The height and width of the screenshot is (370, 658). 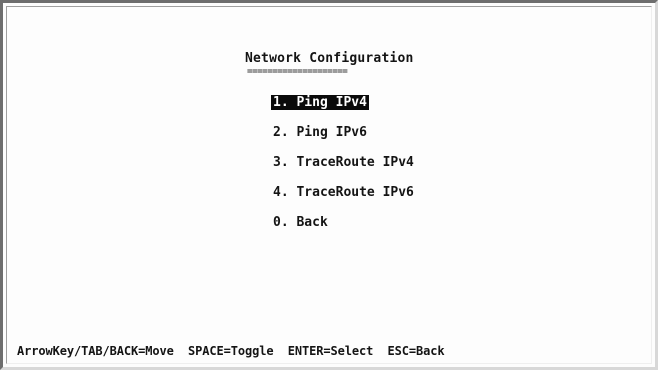 What do you see at coordinates (320, 102) in the screenshot?
I see `menu-item-ping-ipv4: 1. Ping IPv4` at bounding box center [320, 102].